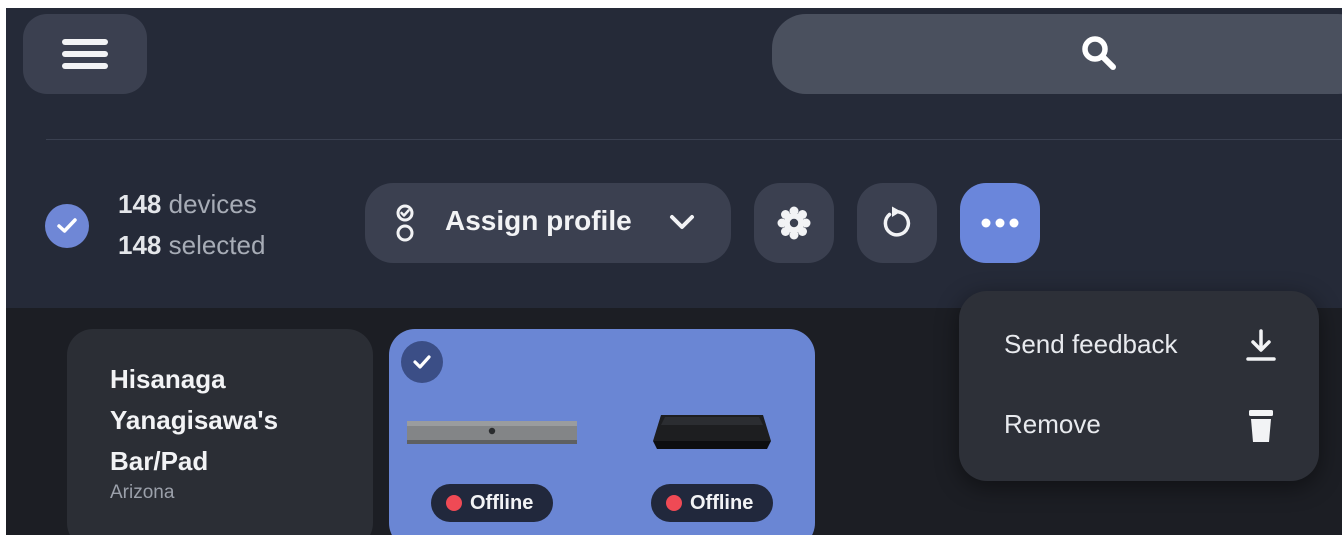 The width and height of the screenshot is (1344, 535). I want to click on download-icon, so click(1261, 345).